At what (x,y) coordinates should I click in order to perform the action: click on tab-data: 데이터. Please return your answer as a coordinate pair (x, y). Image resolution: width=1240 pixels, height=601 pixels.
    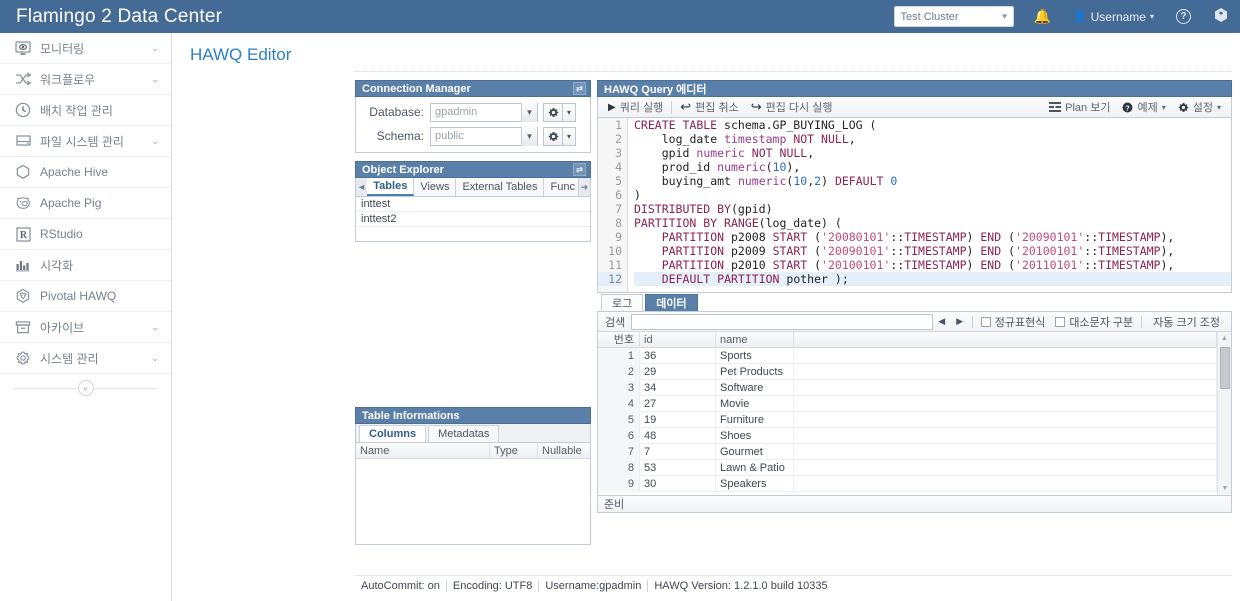
    Looking at the image, I should click on (671, 302).